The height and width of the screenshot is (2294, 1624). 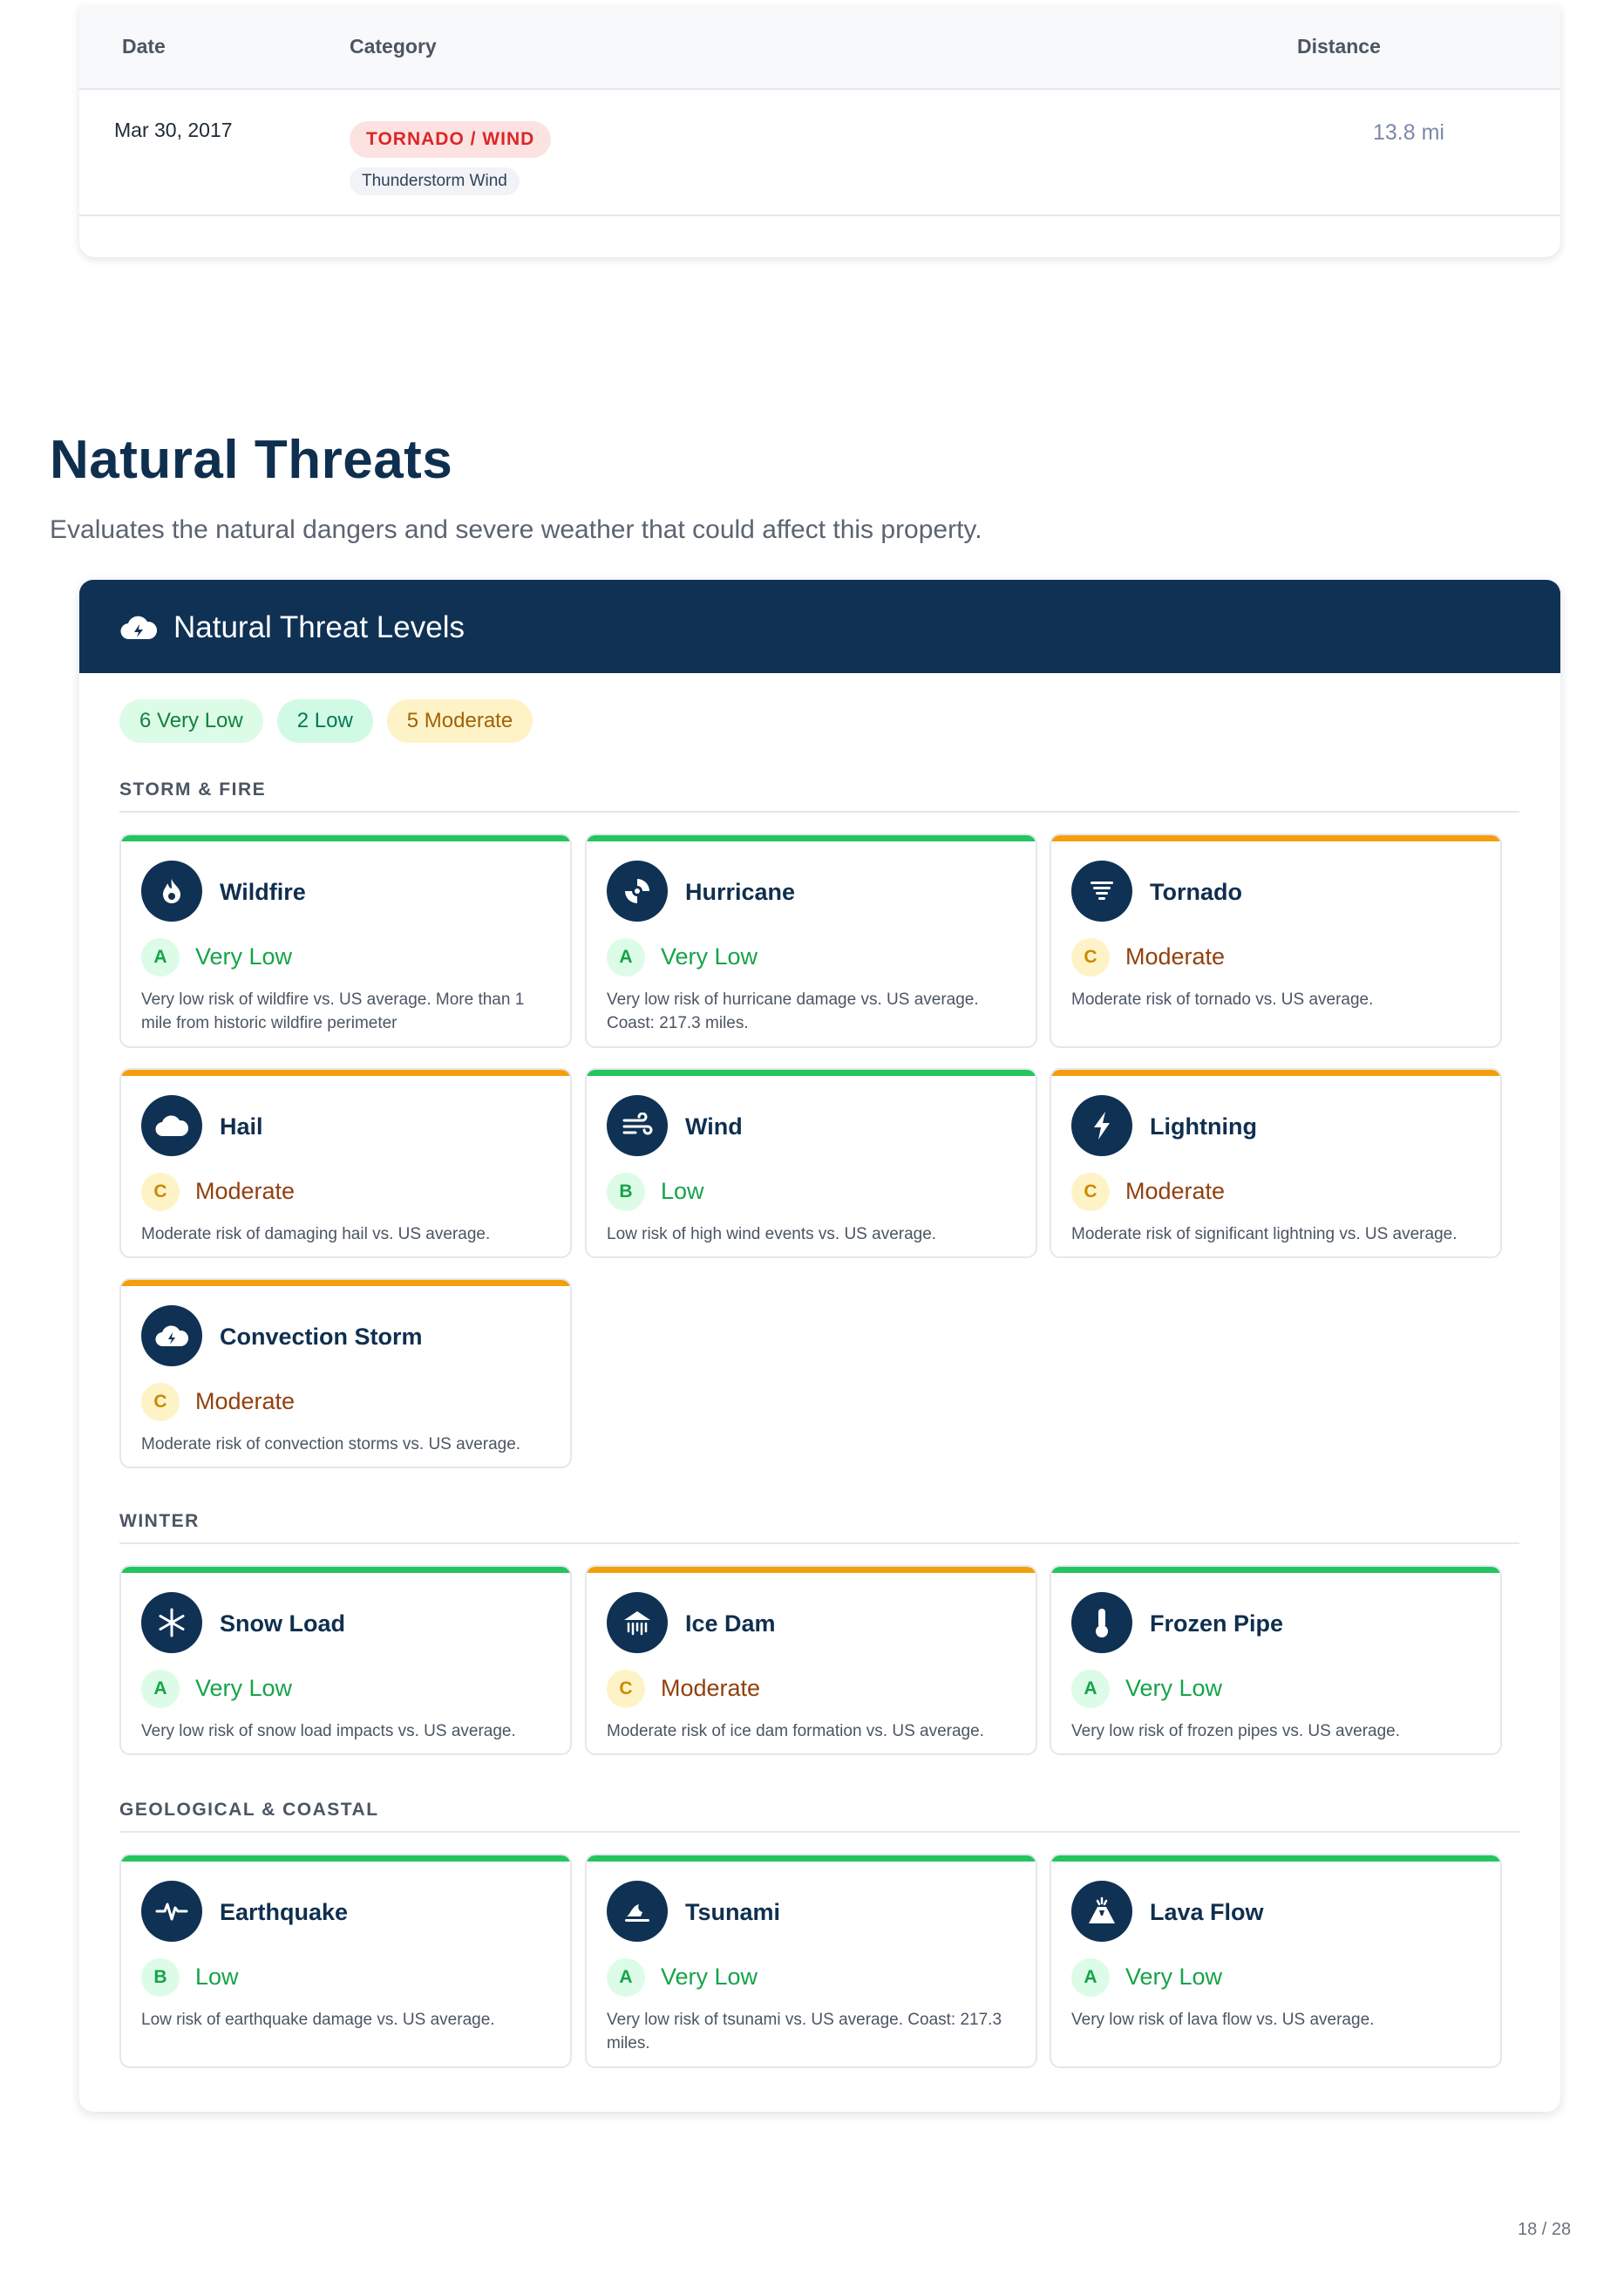 I want to click on group-label-geological-coastal: GEOLOGICAL & COASTAL, so click(x=249, y=1810).